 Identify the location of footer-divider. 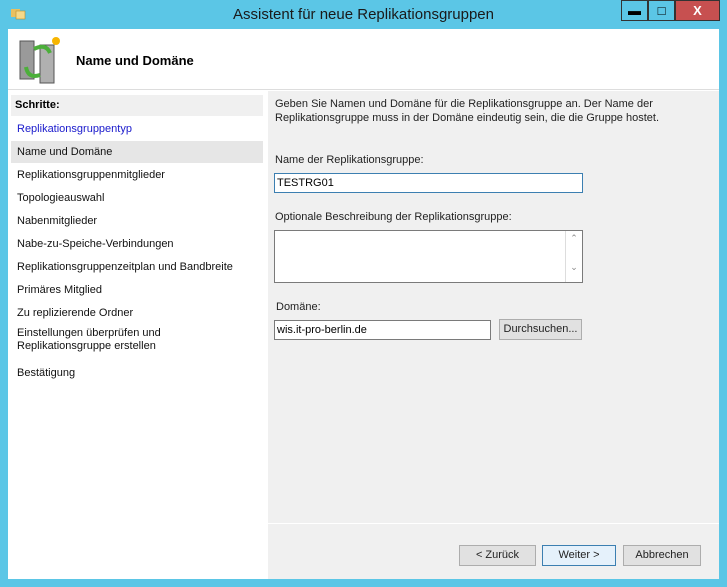
(493, 523).